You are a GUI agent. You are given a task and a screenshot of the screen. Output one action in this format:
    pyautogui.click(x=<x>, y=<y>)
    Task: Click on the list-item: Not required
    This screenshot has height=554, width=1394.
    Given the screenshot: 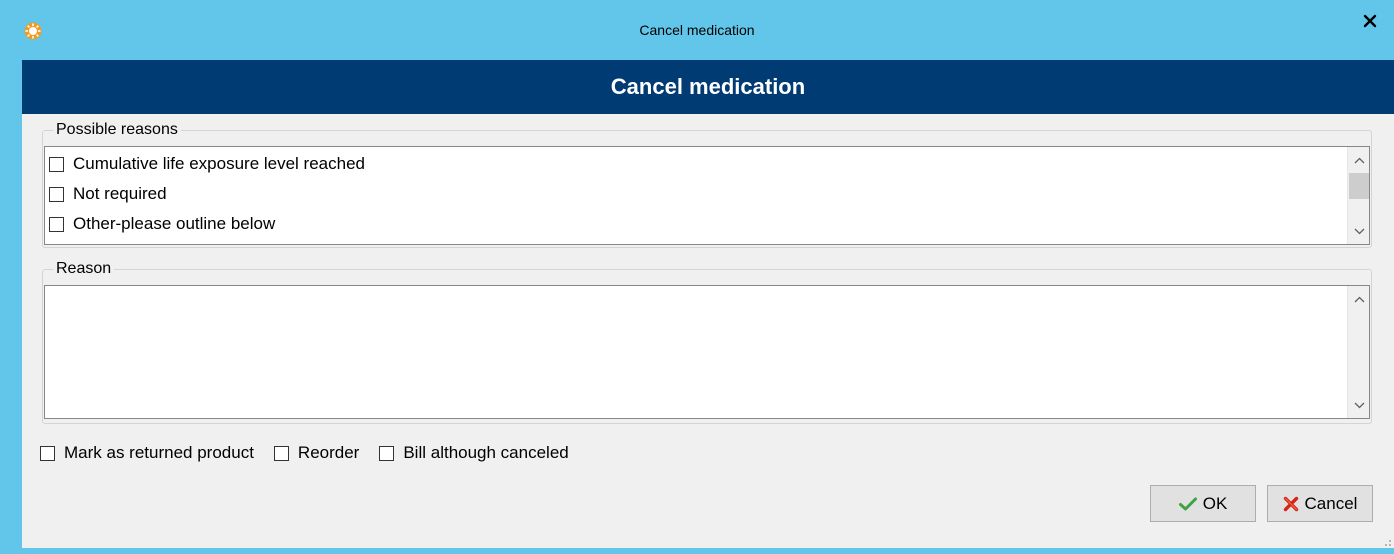 What is the action you would take?
    pyautogui.click(x=108, y=194)
    